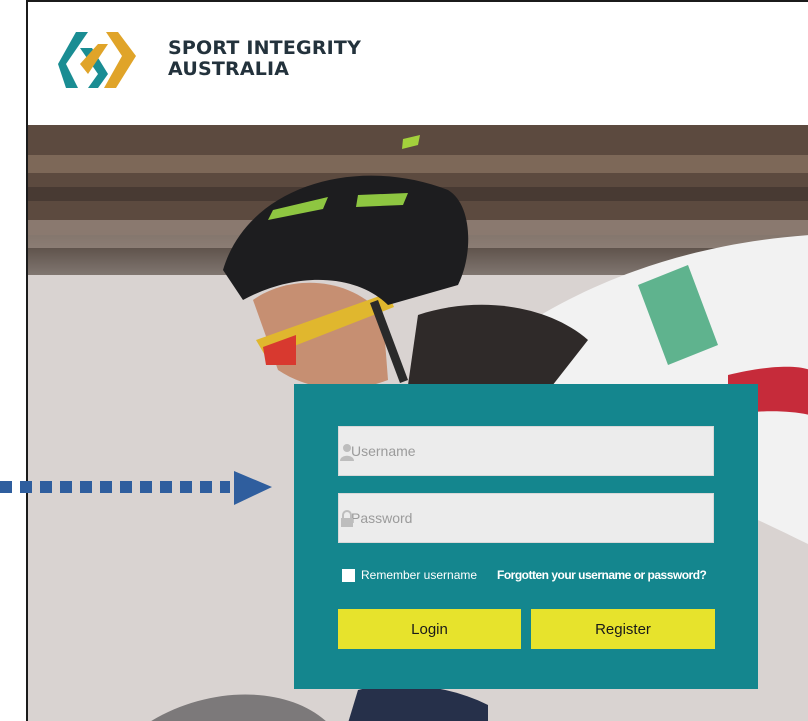  What do you see at coordinates (97, 62) in the screenshot?
I see `linked-diamonds-logo-icon` at bounding box center [97, 62].